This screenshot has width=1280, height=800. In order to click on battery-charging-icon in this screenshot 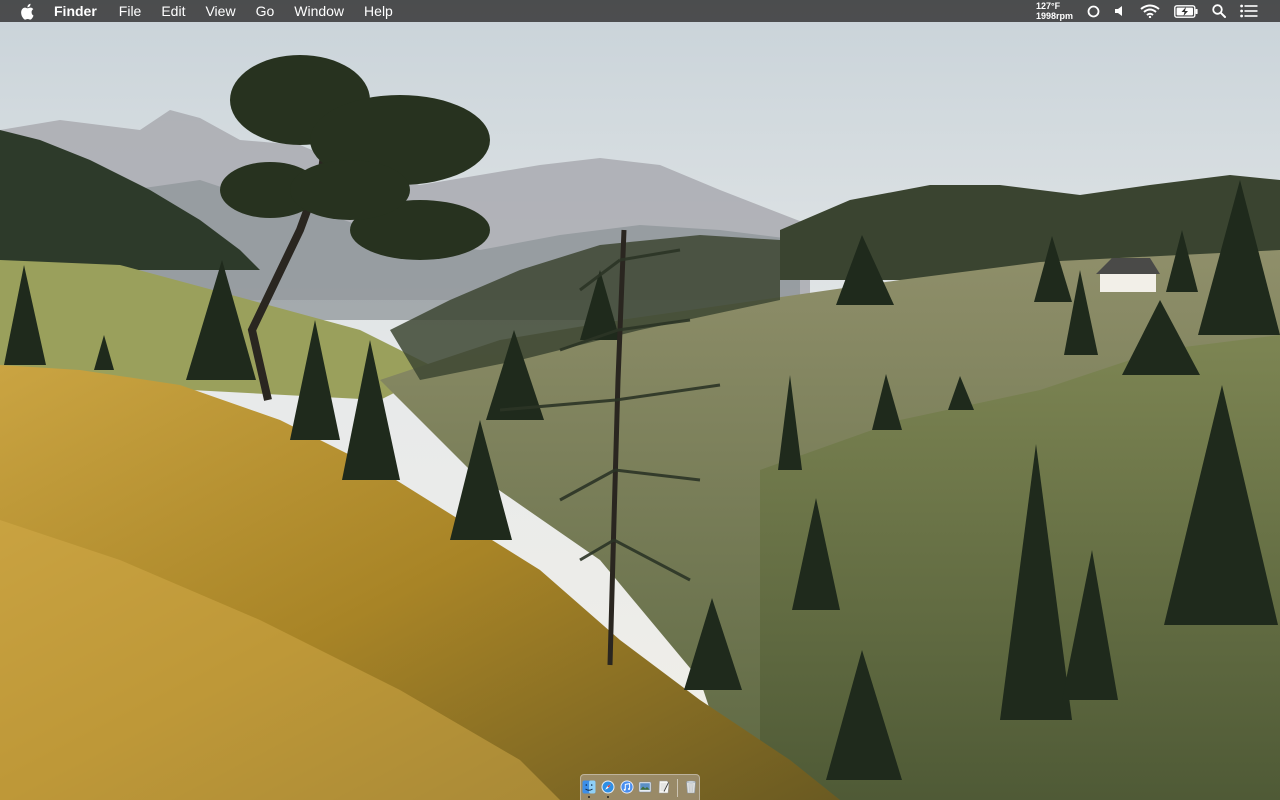, I will do `click(1186, 11)`.